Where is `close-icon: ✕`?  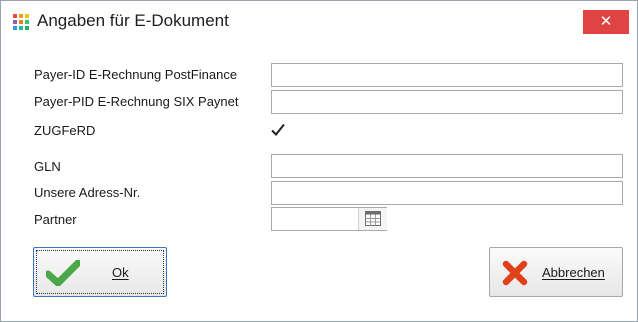
close-icon: ✕ is located at coordinates (606, 21).